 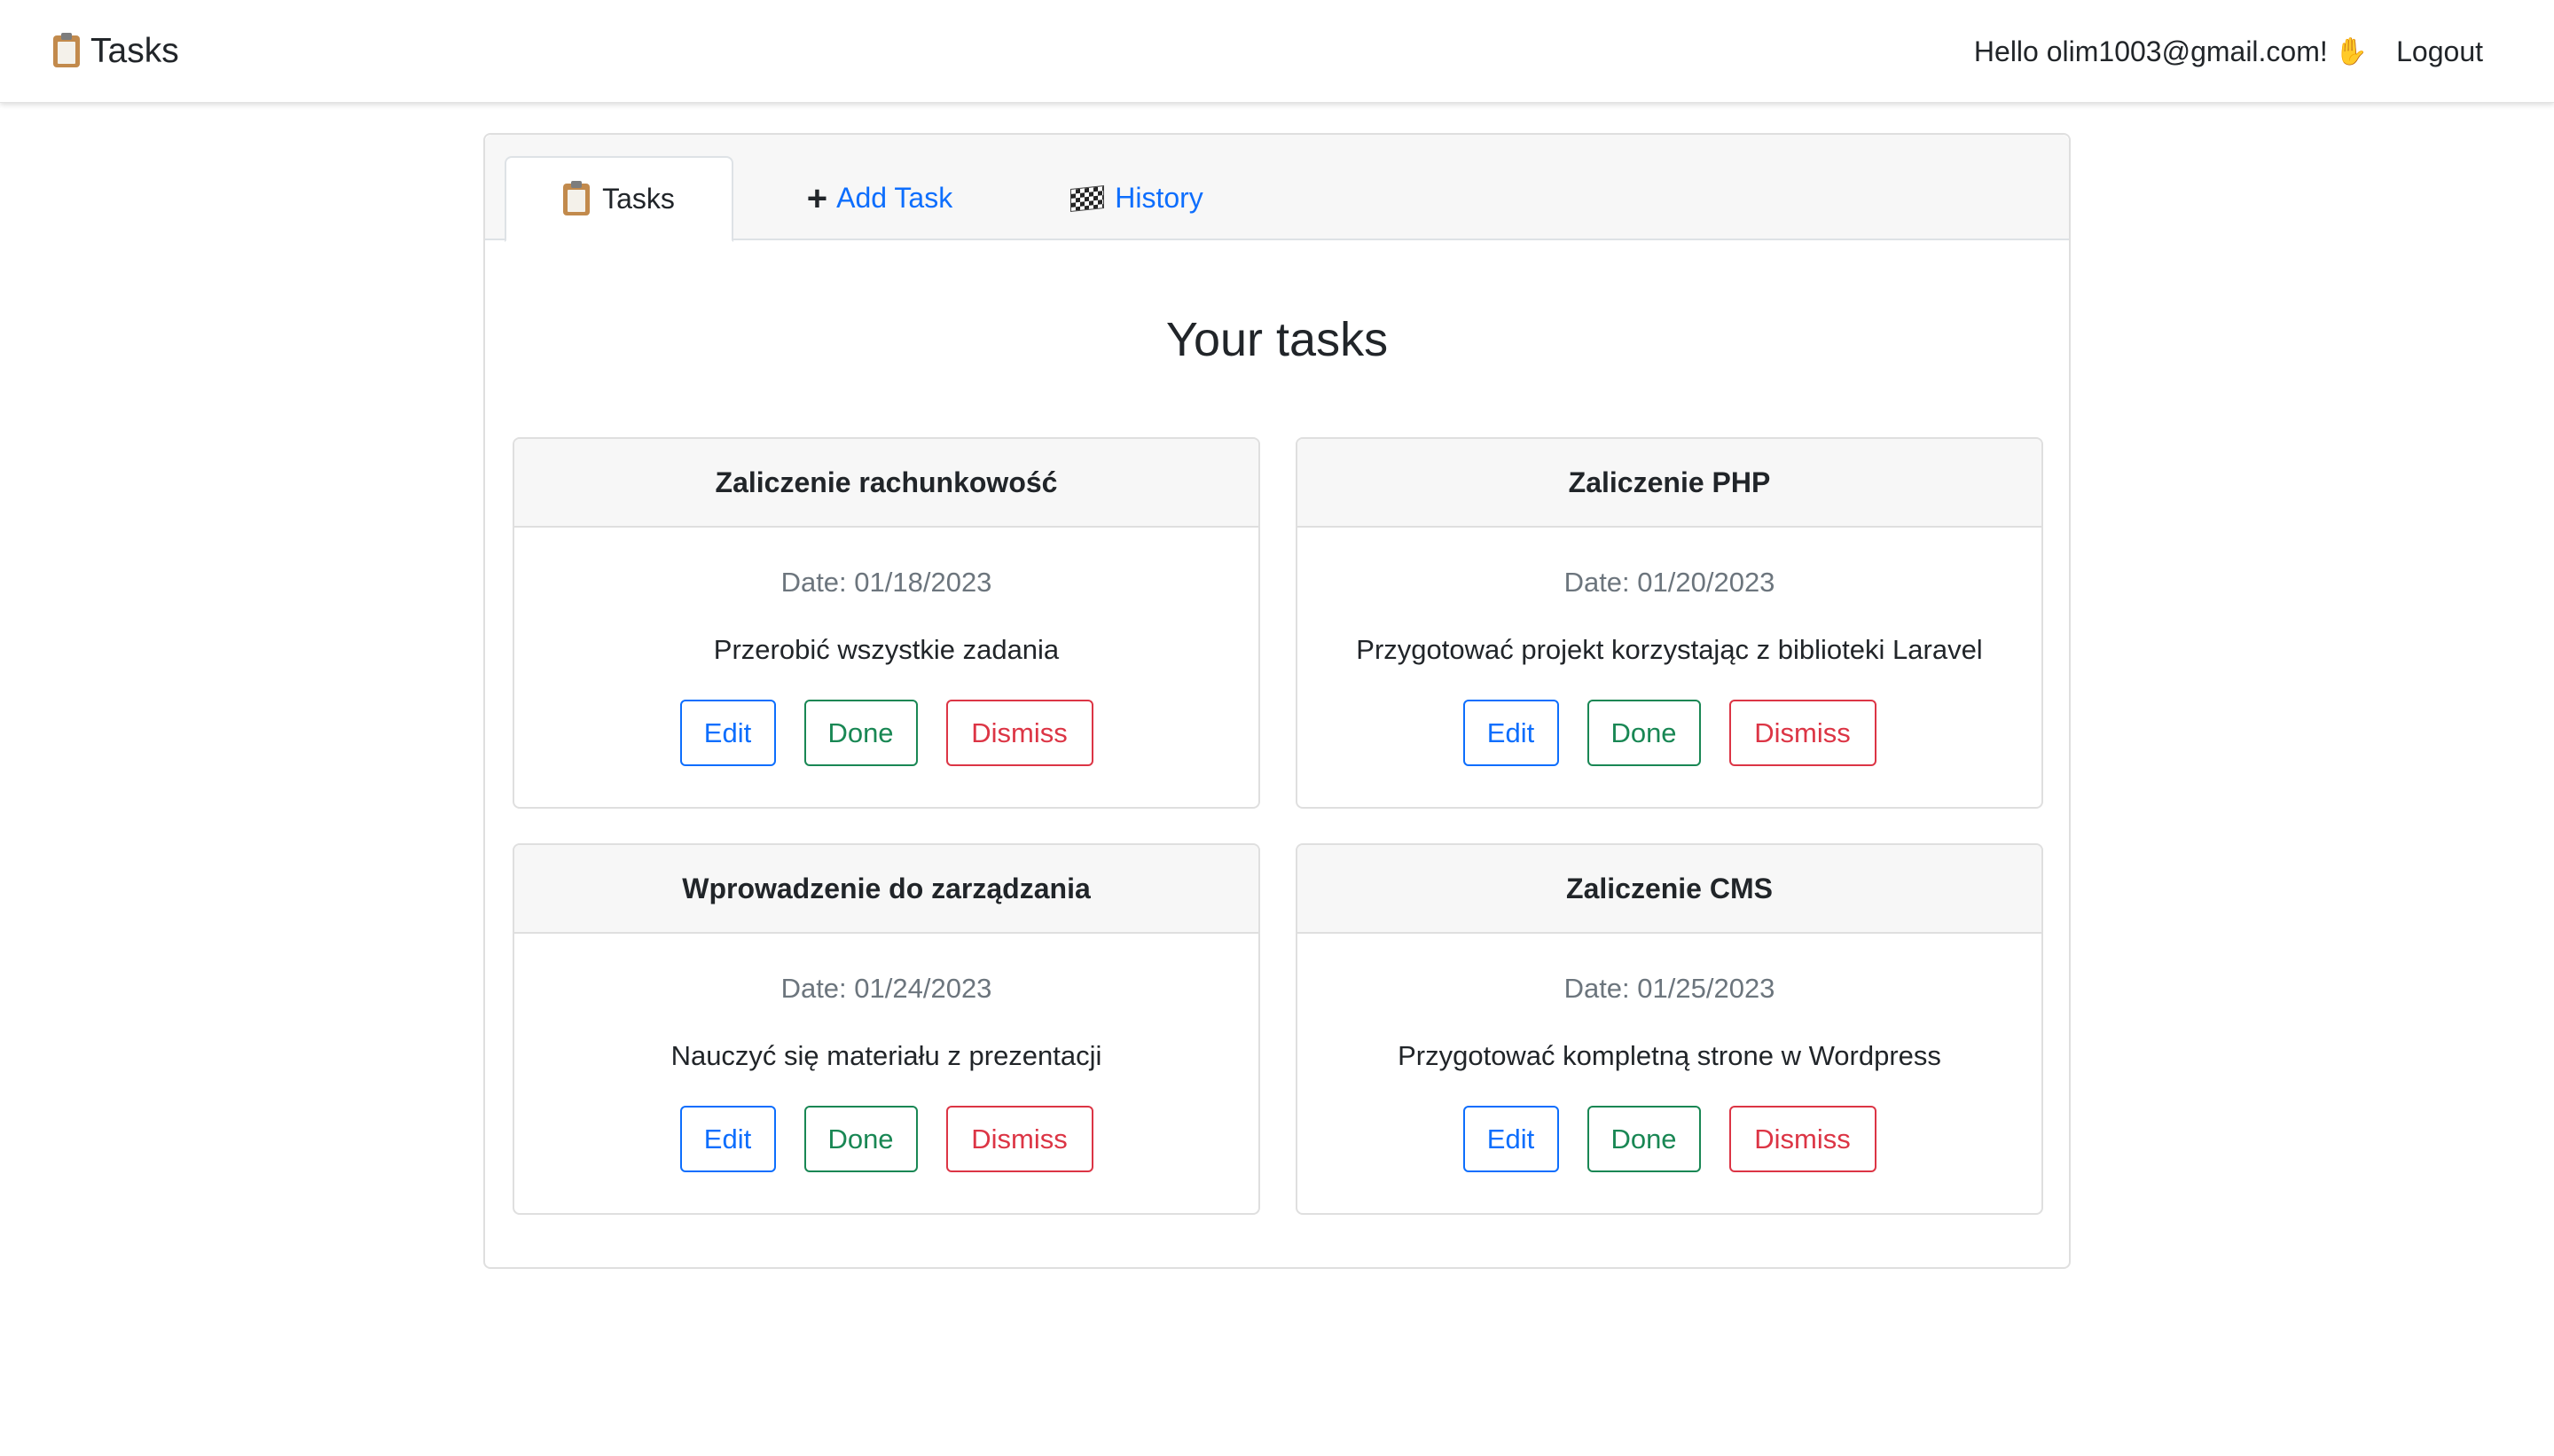 What do you see at coordinates (886, 1055) in the screenshot?
I see `task-description: Nauczyć się materiału z prezentacji` at bounding box center [886, 1055].